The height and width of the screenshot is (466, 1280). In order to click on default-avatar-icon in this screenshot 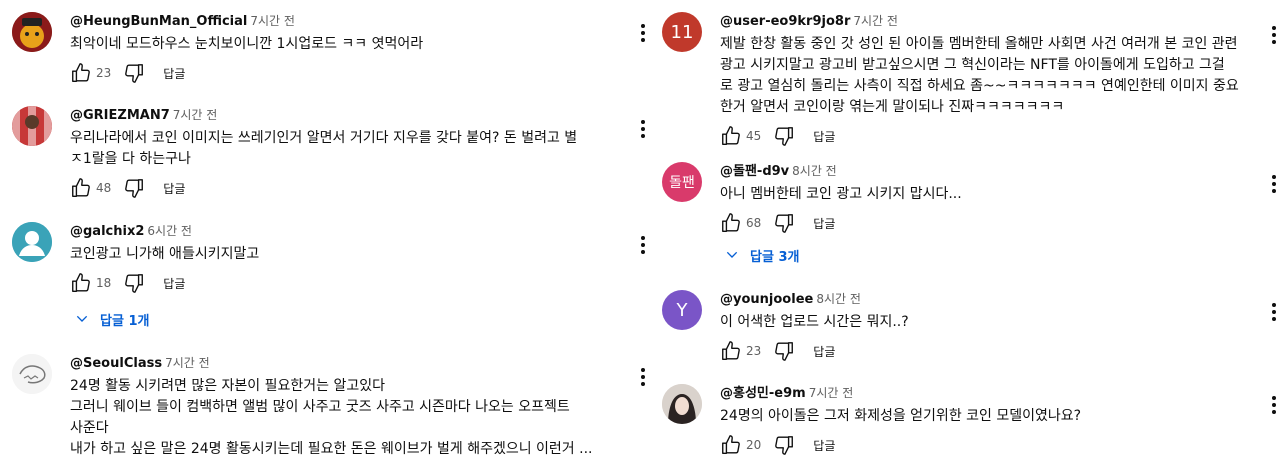, I will do `click(32, 242)`.